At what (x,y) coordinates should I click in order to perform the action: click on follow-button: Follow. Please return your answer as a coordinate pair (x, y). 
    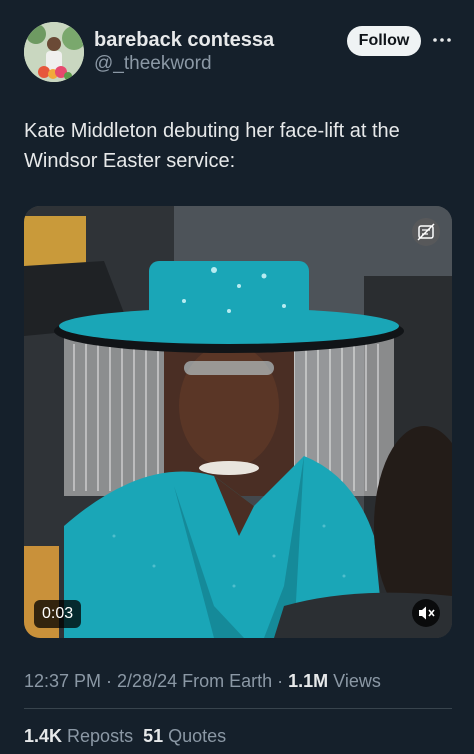
    Looking at the image, I should click on (384, 41).